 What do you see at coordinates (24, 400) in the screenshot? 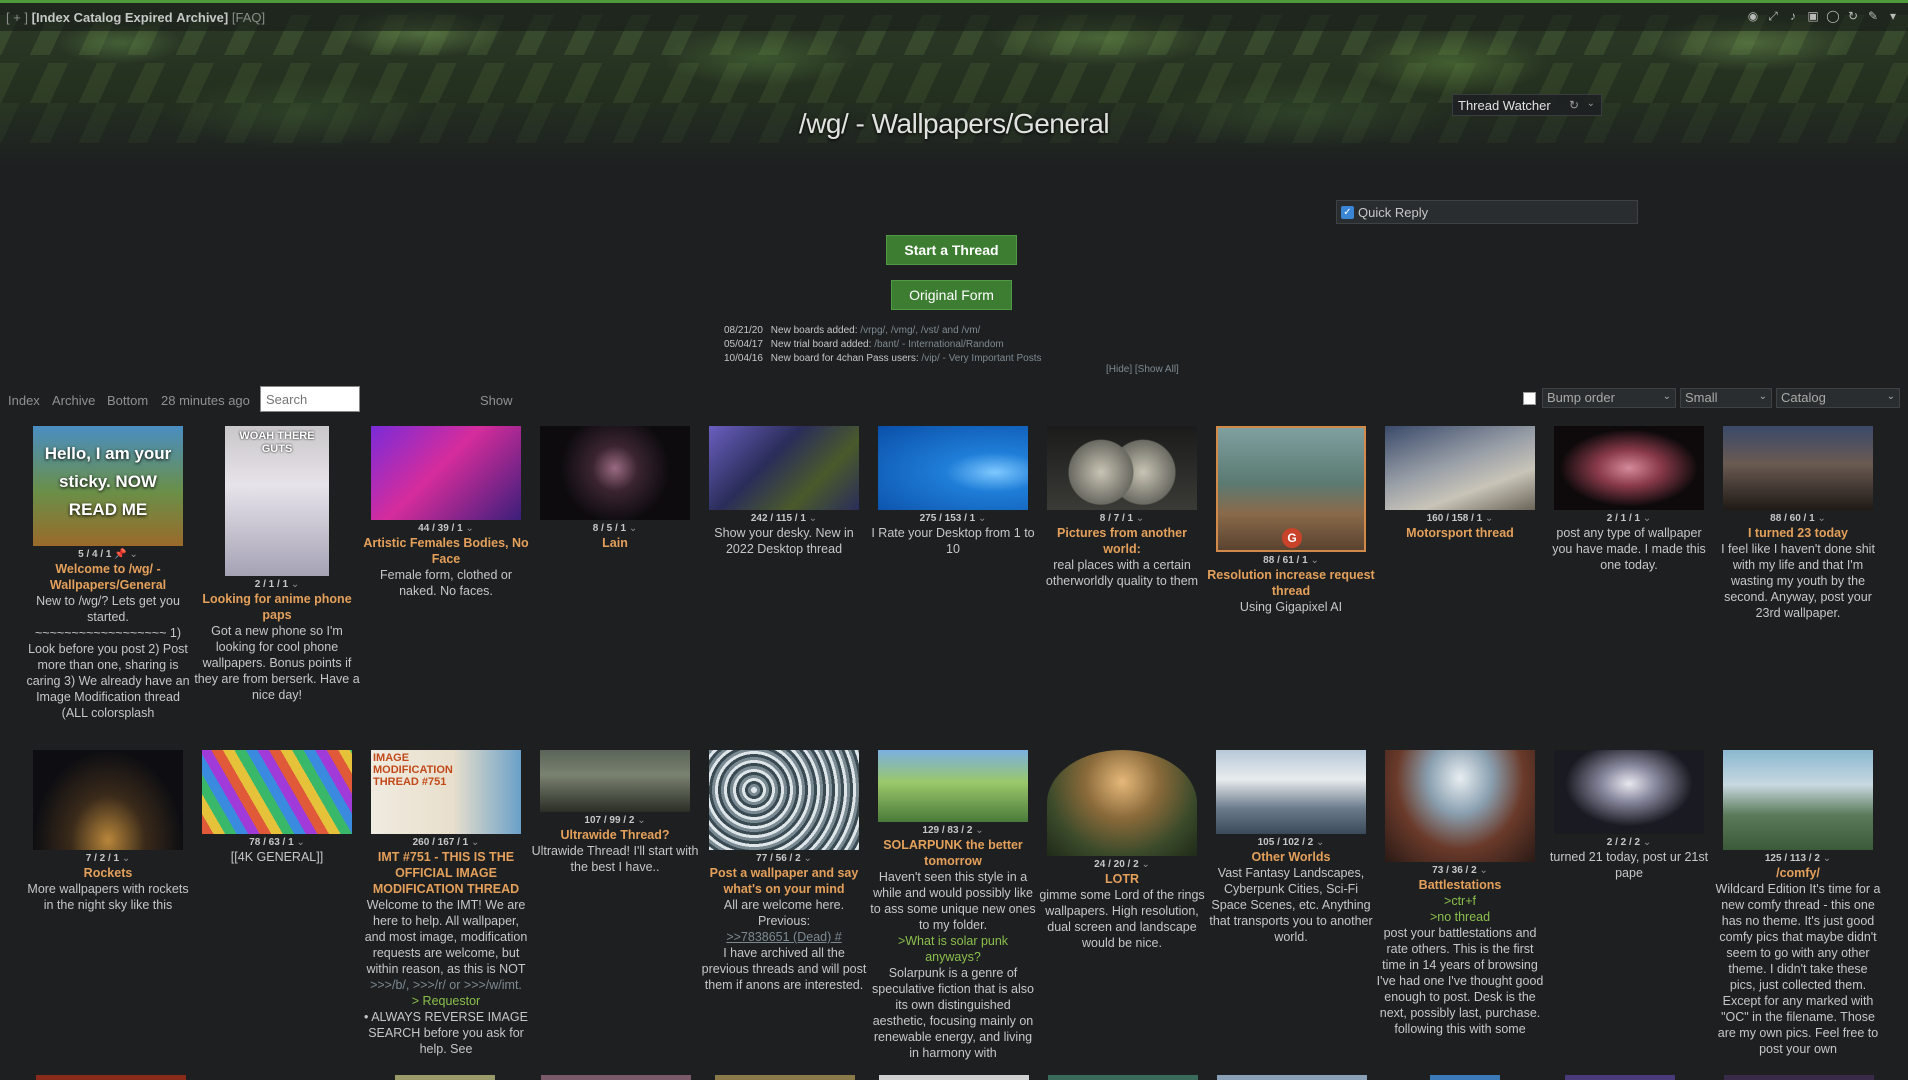
I see `toolbar-index-link: Index` at bounding box center [24, 400].